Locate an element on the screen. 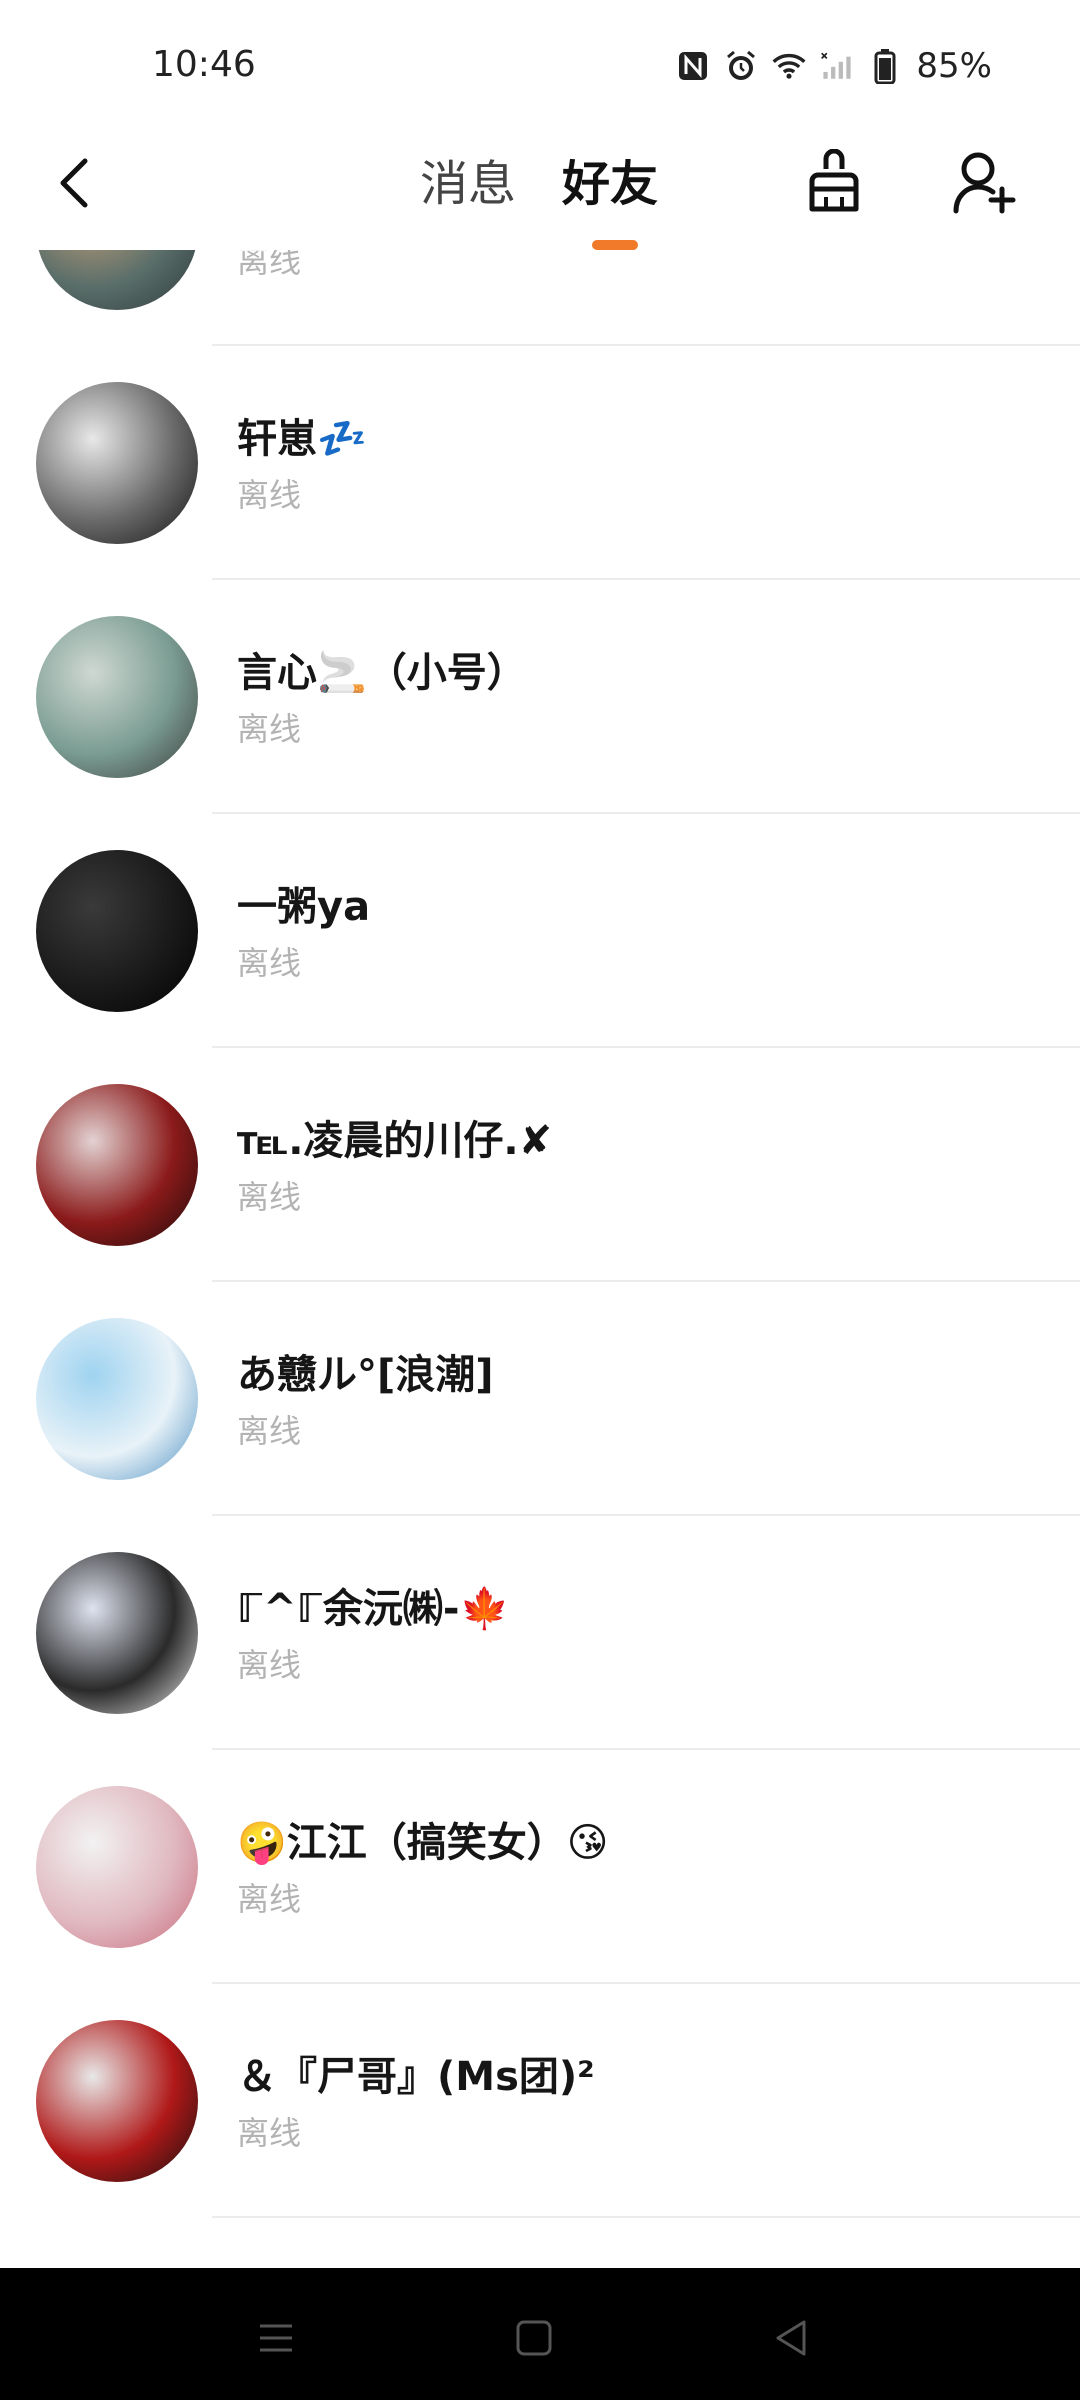 Image resolution: width=1080 pixels, height=2400 pixels. friend-row: 轩崽💤 离线 is located at coordinates (540, 463).